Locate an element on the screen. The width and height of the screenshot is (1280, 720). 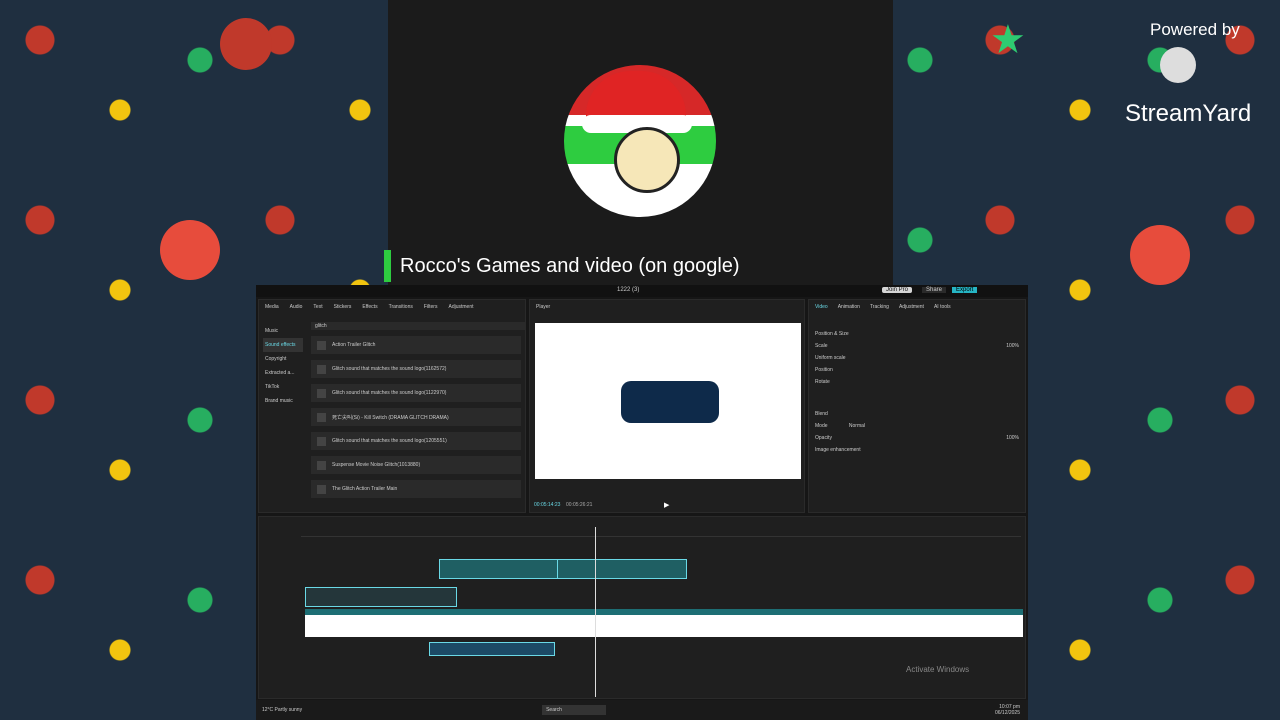
list-item: Action Trailer Glitch is located at coordinates (416, 345).